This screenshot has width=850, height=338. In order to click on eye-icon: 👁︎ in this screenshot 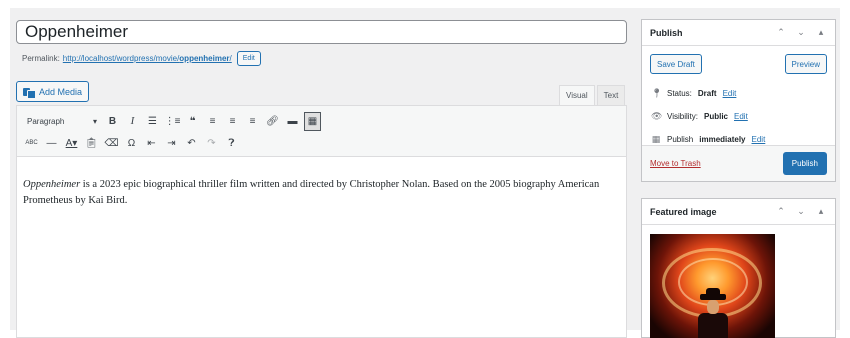, I will do `click(657, 116)`.